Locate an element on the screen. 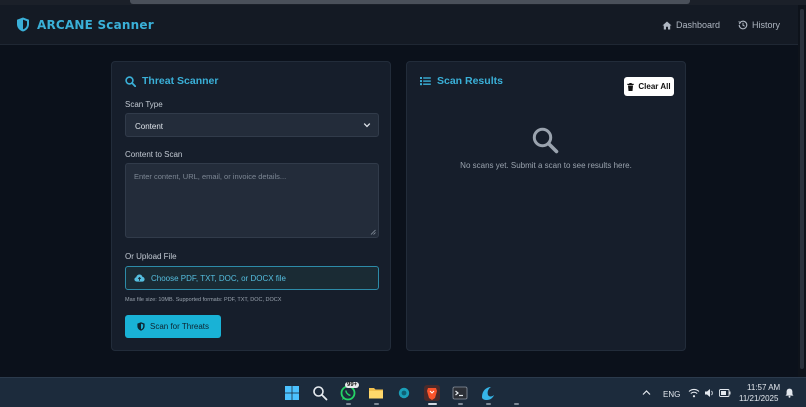  scan-results-title: Scan Results is located at coordinates (470, 81).